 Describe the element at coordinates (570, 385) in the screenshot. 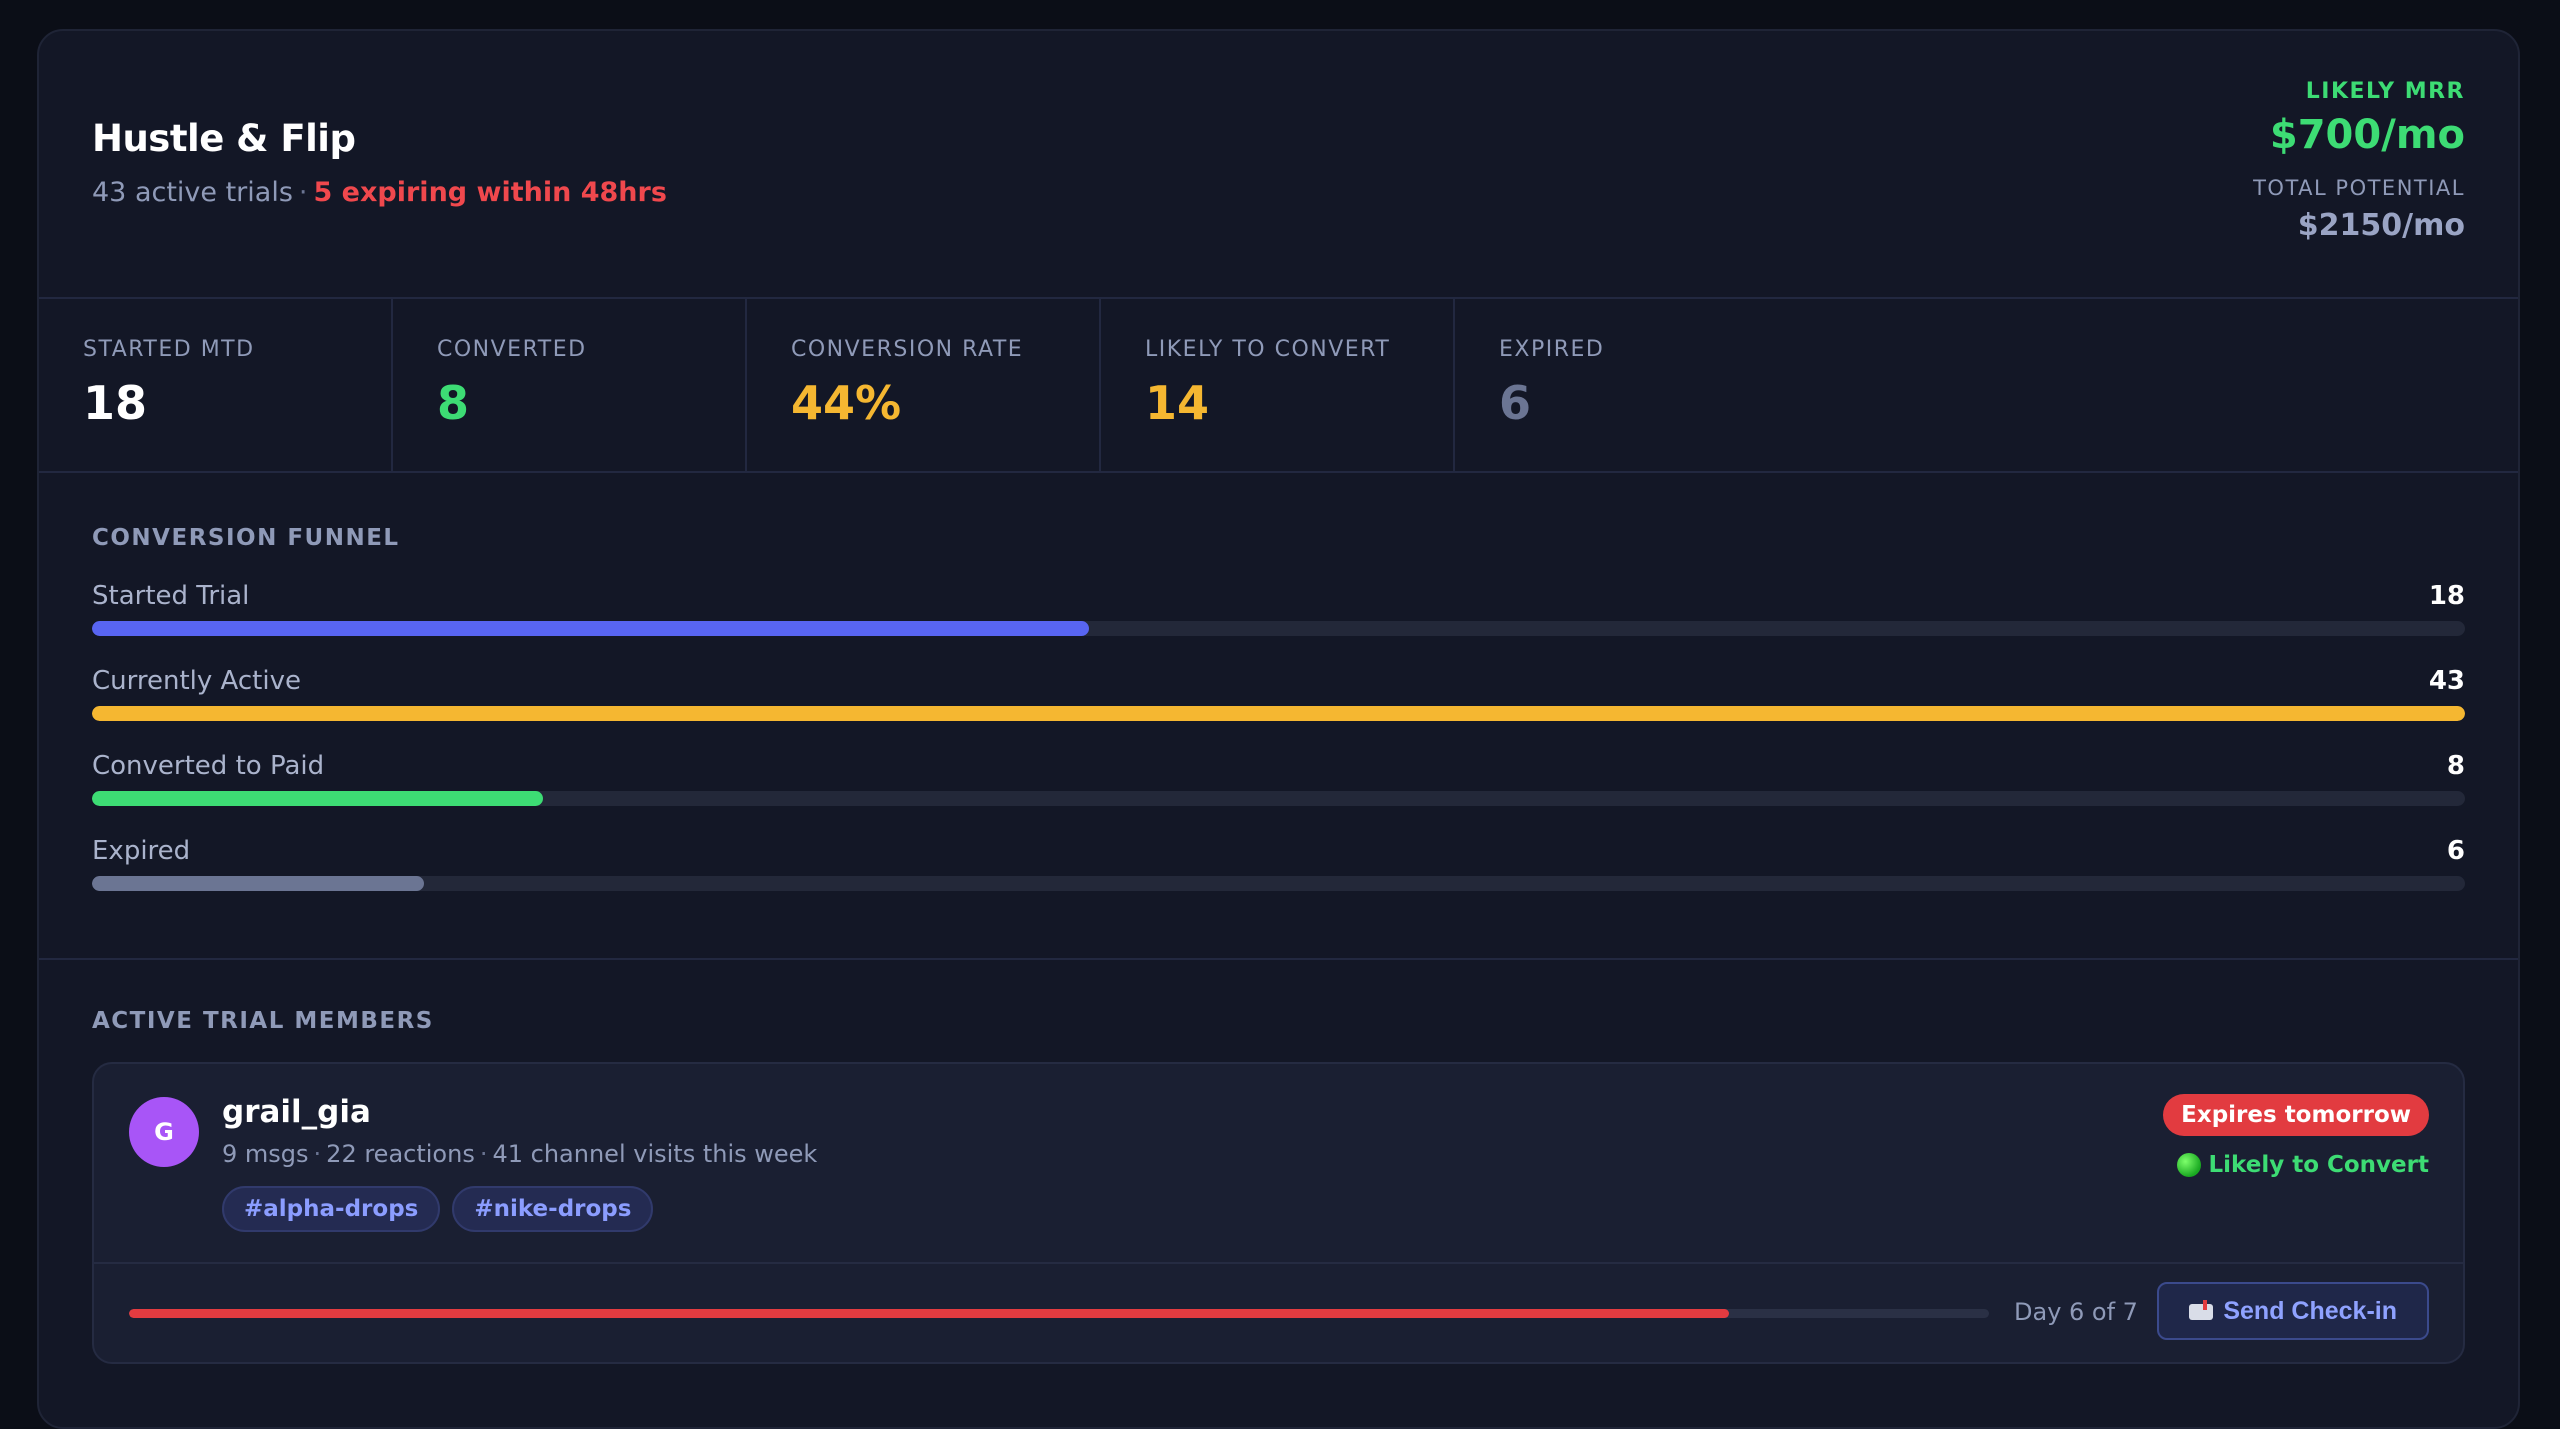

I see `stat-converted: CONVERTED 8` at that location.